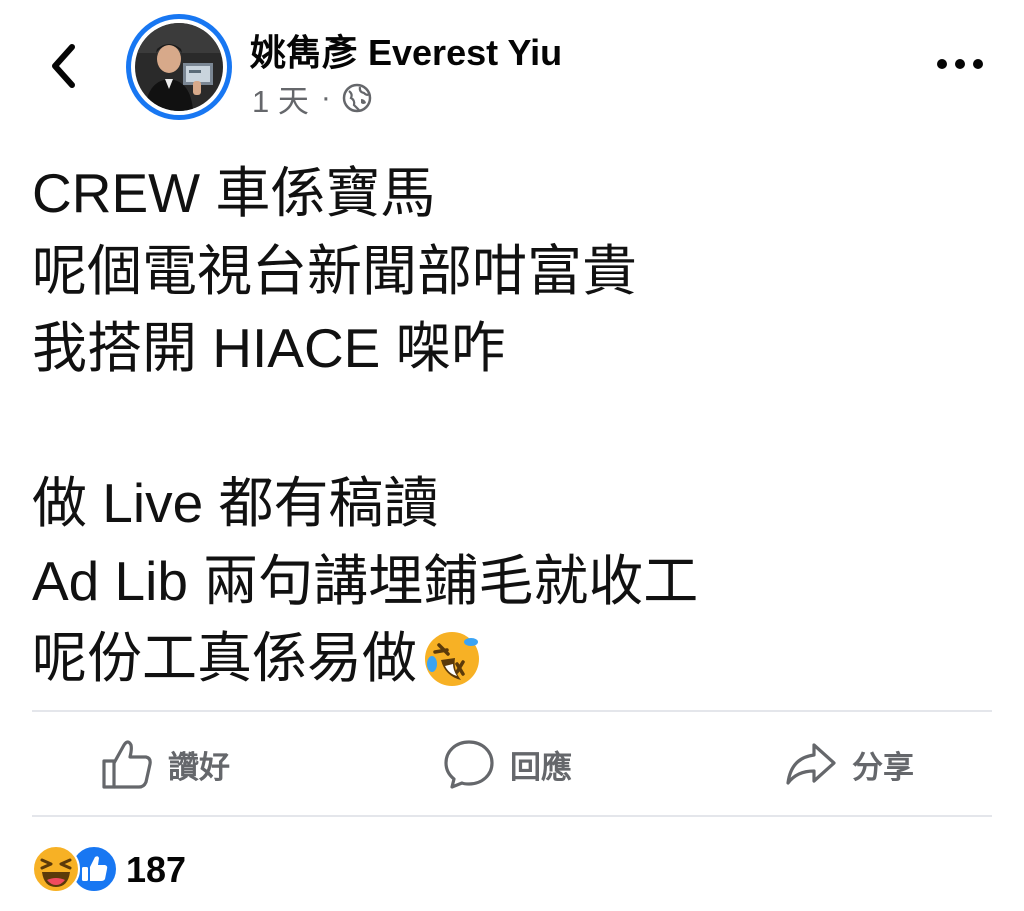  What do you see at coordinates (849, 764) in the screenshot?
I see `share-button: 分享` at bounding box center [849, 764].